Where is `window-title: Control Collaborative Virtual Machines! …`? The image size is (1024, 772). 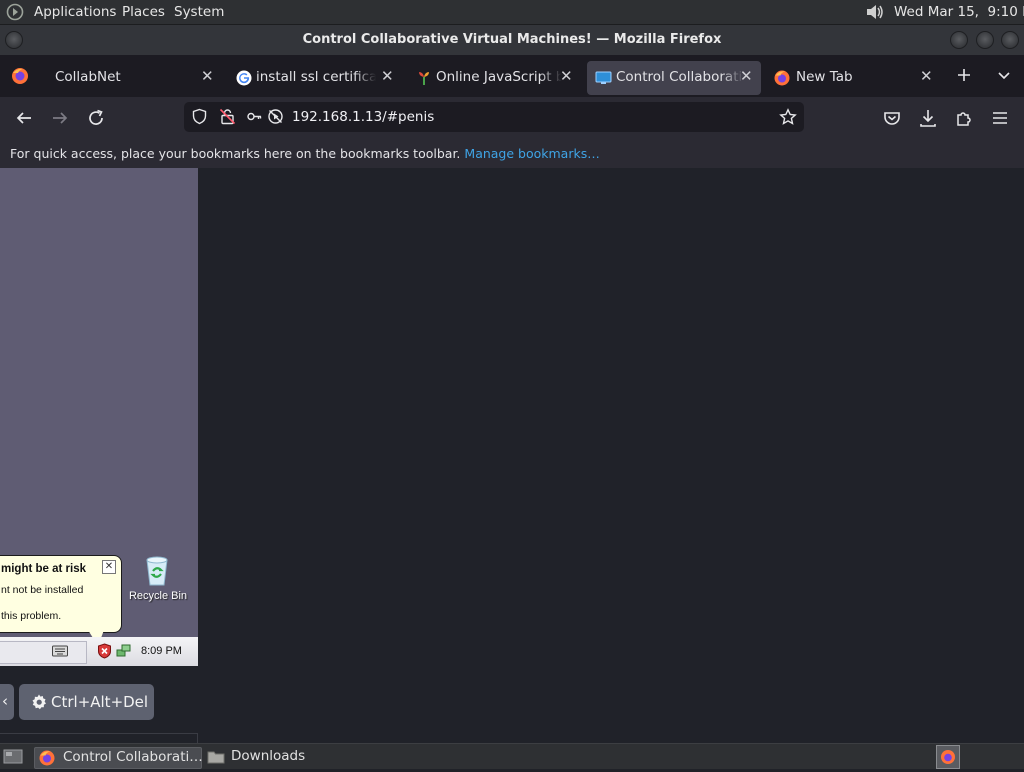
window-title: Control Collaborative Virtual Machines! … is located at coordinates (512, 39).